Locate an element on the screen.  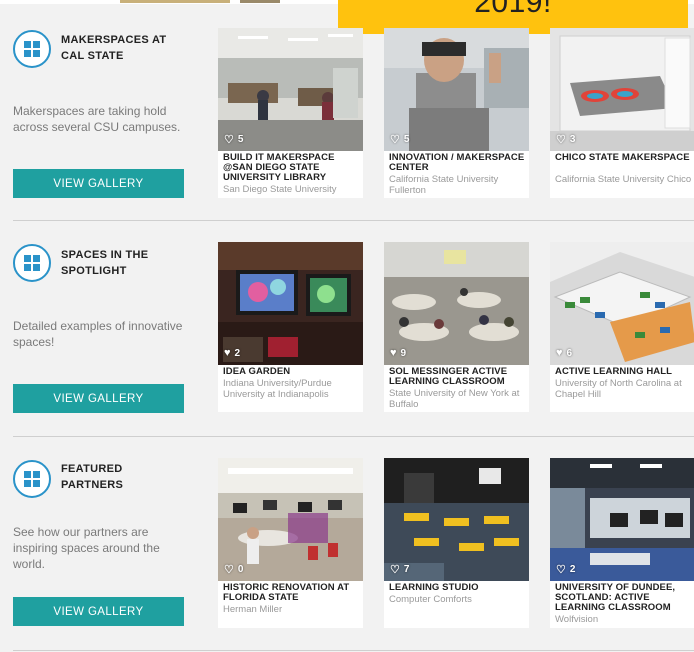
card-subtitle: State University of New York at Buffalo is located at coordinates (454, 399).